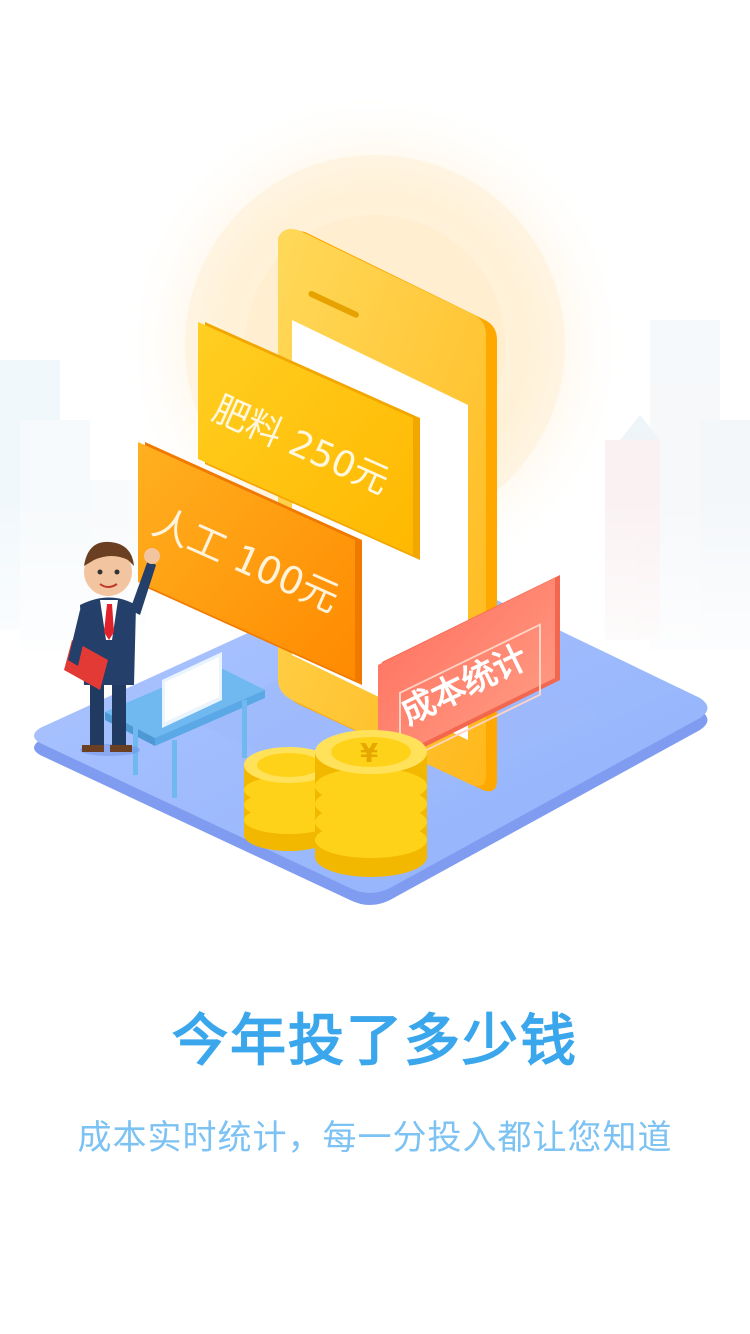 This screenshot has width=750, height=1334. Describe the element at coordinates (371, 803) in the screenshot. I see `coin-stack-right: ¥` at that location.